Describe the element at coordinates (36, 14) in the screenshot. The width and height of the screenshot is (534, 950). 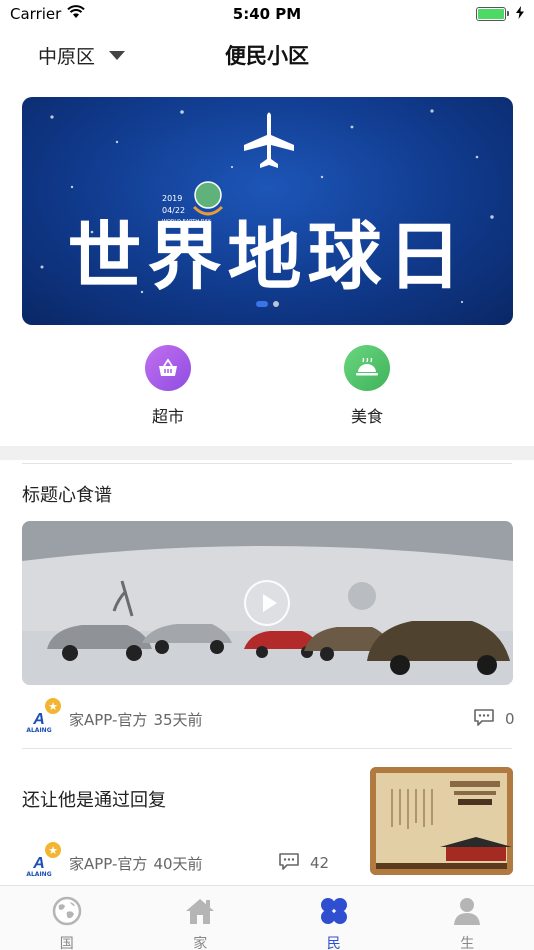
I see `carrier-label: Carrier` at that location.